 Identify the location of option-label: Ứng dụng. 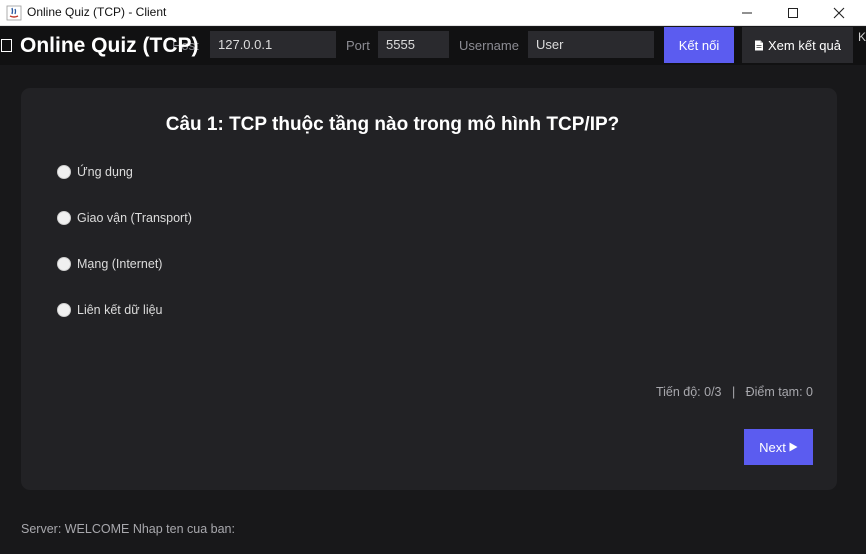
(105, 172).